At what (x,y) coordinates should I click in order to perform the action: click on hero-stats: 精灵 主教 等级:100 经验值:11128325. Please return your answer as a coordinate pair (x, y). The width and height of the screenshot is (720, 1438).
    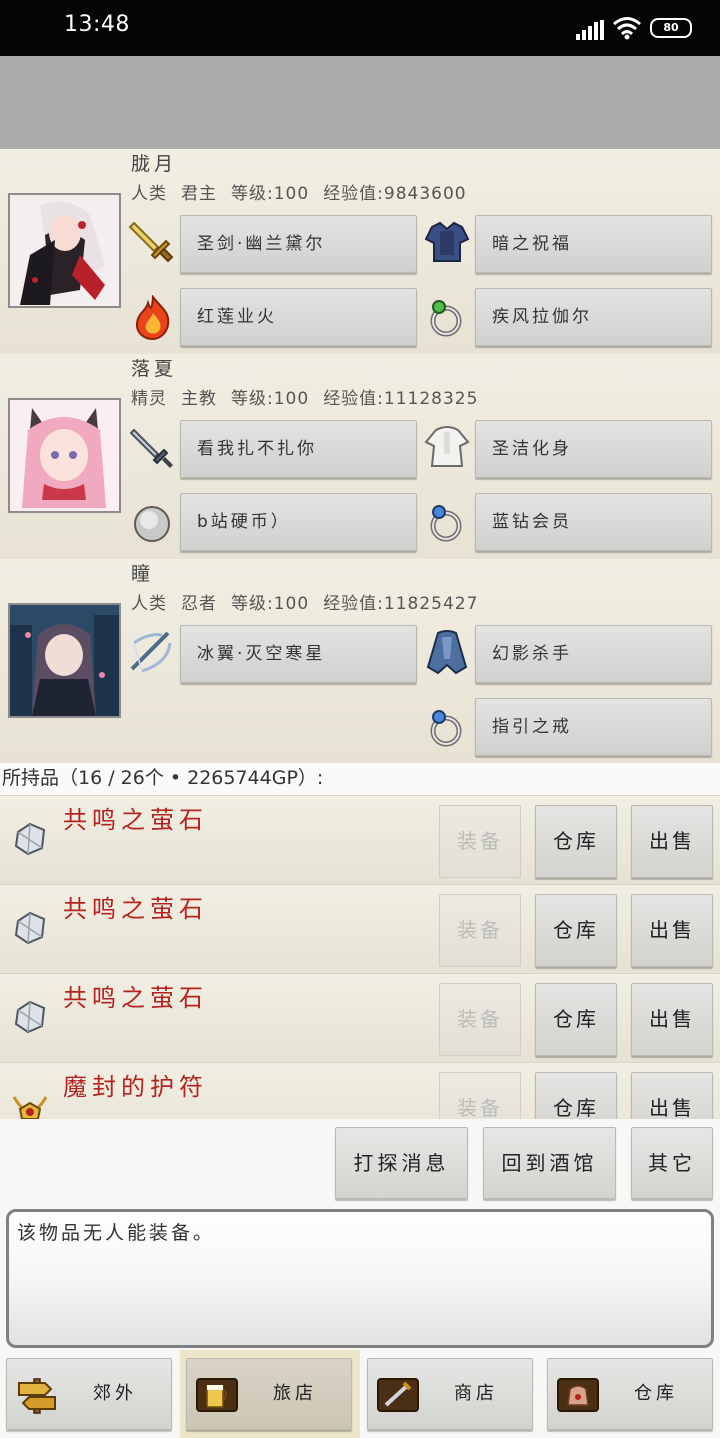
    Looking at the image, I should click on (311, 396).